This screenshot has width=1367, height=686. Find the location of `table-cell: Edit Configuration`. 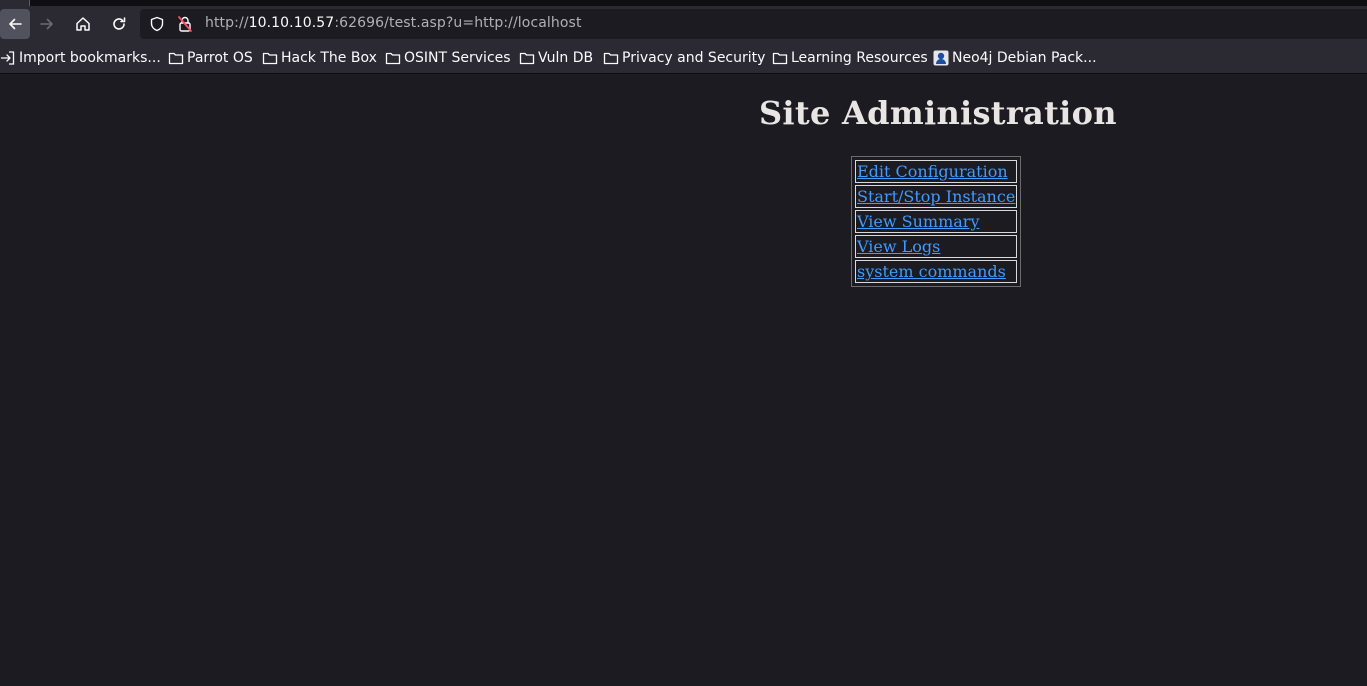

table-cell: Edit Configuration is located at coordinates (936, 171).